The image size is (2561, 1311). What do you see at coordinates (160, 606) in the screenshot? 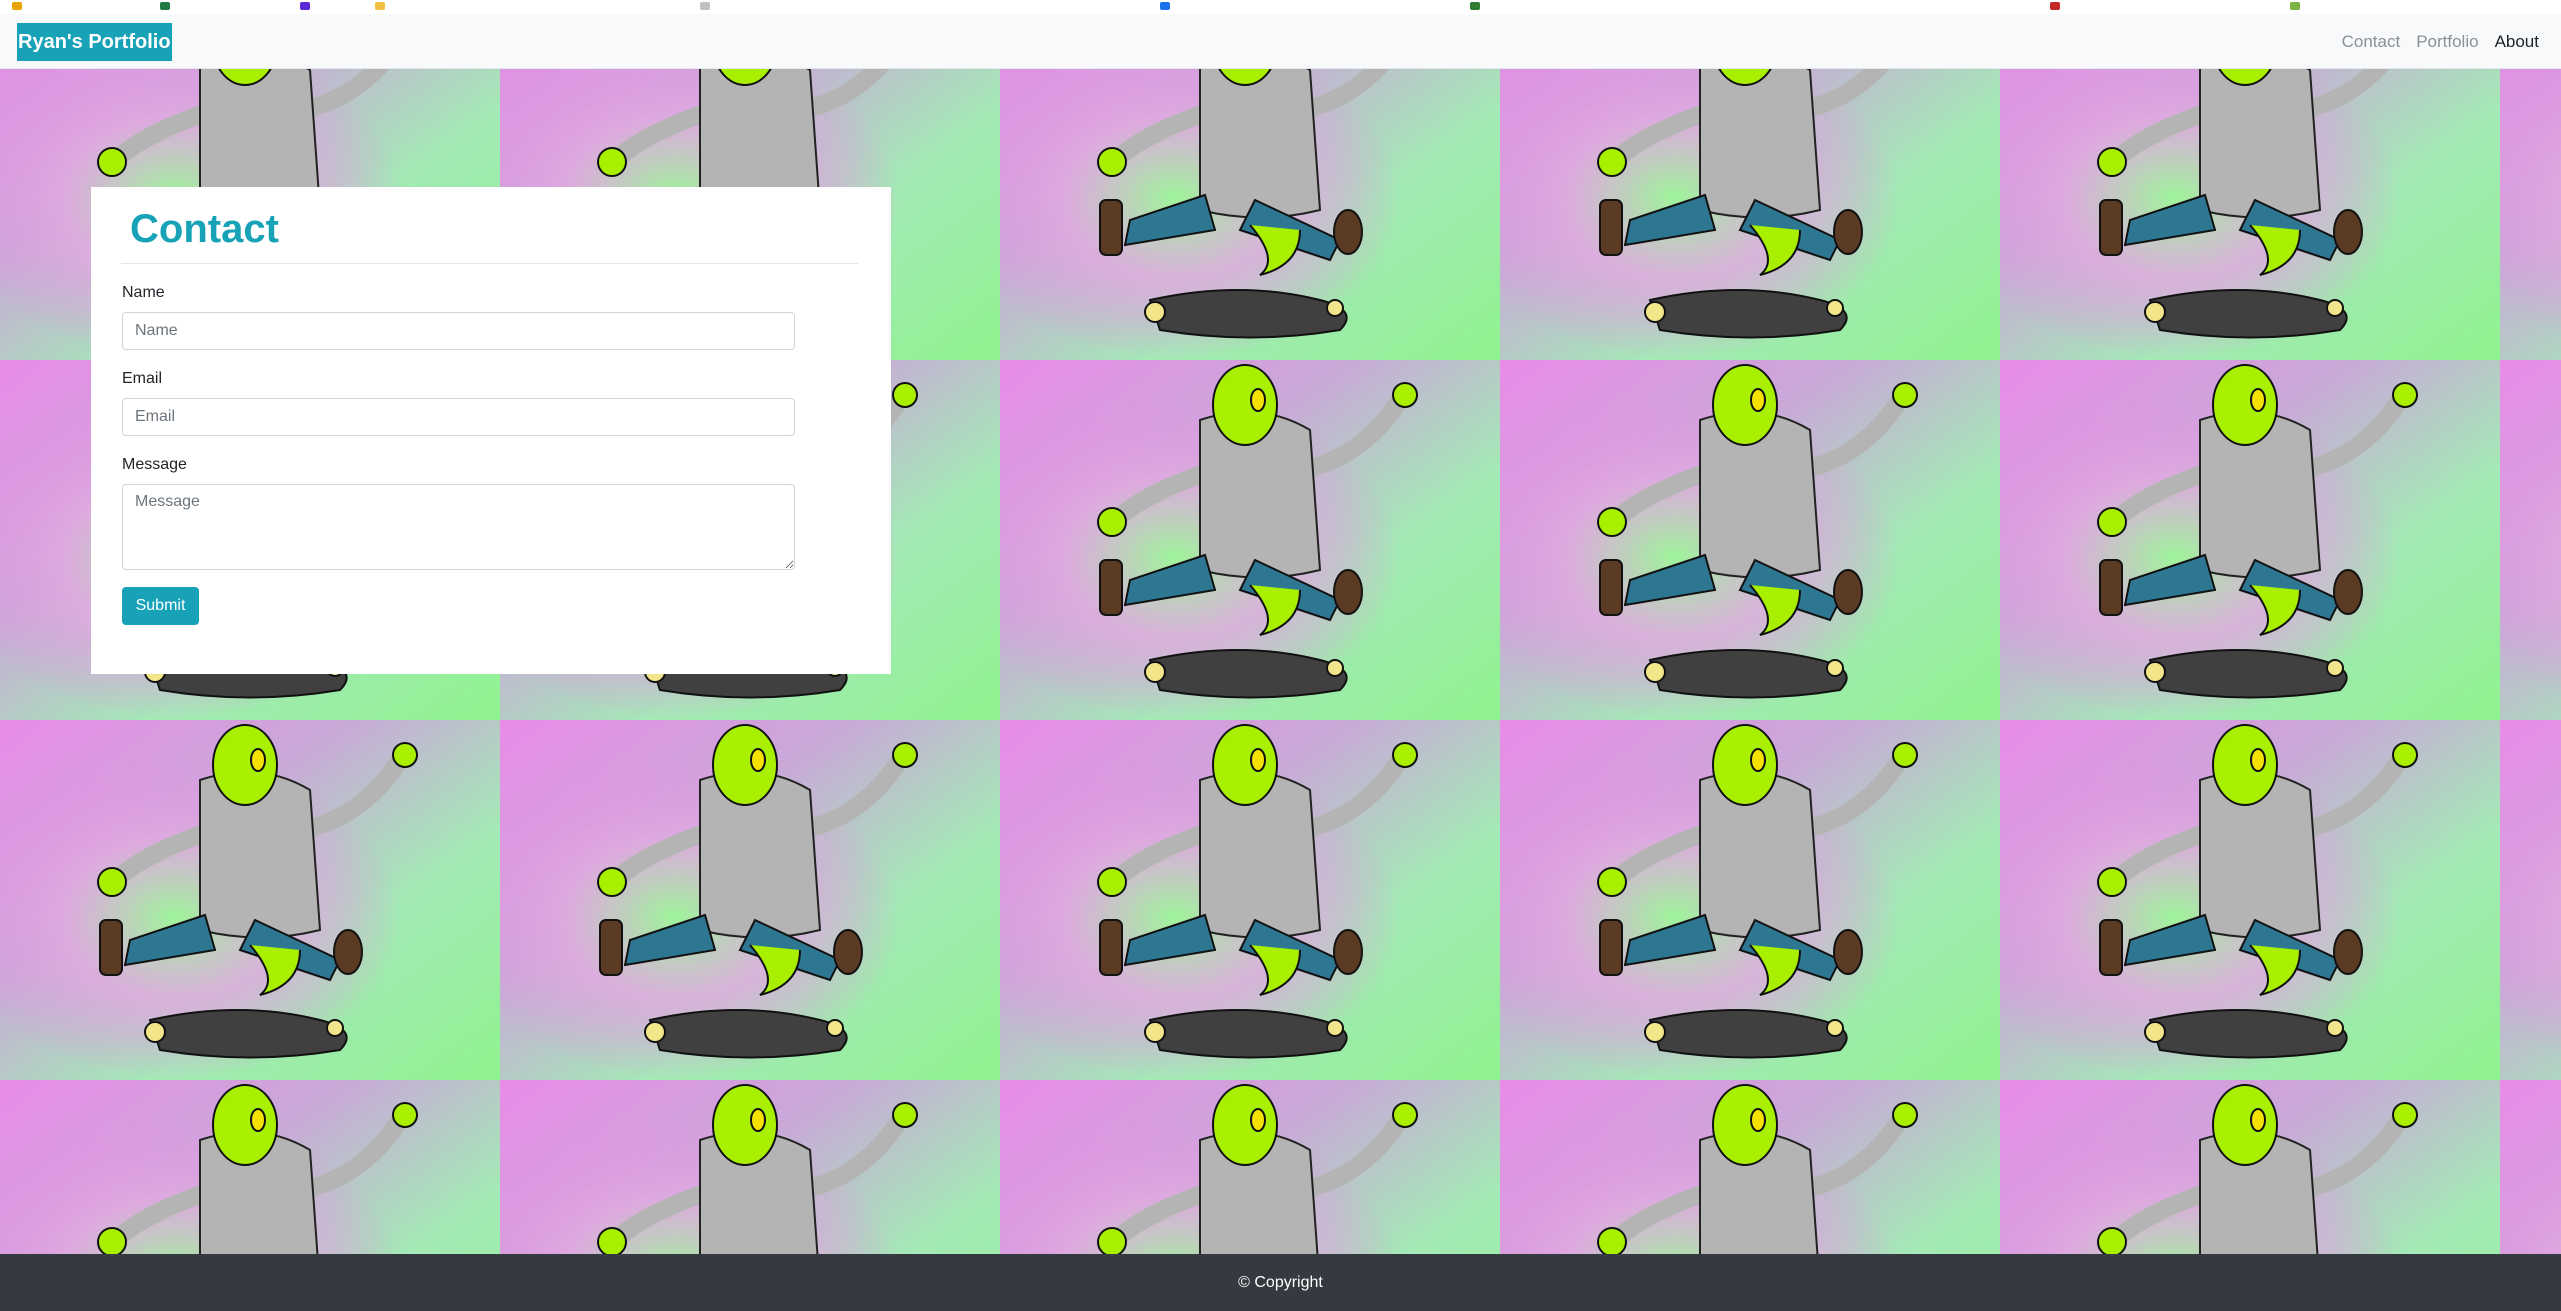
I see `submit-button: Submit` at bounding box center [160, 606].